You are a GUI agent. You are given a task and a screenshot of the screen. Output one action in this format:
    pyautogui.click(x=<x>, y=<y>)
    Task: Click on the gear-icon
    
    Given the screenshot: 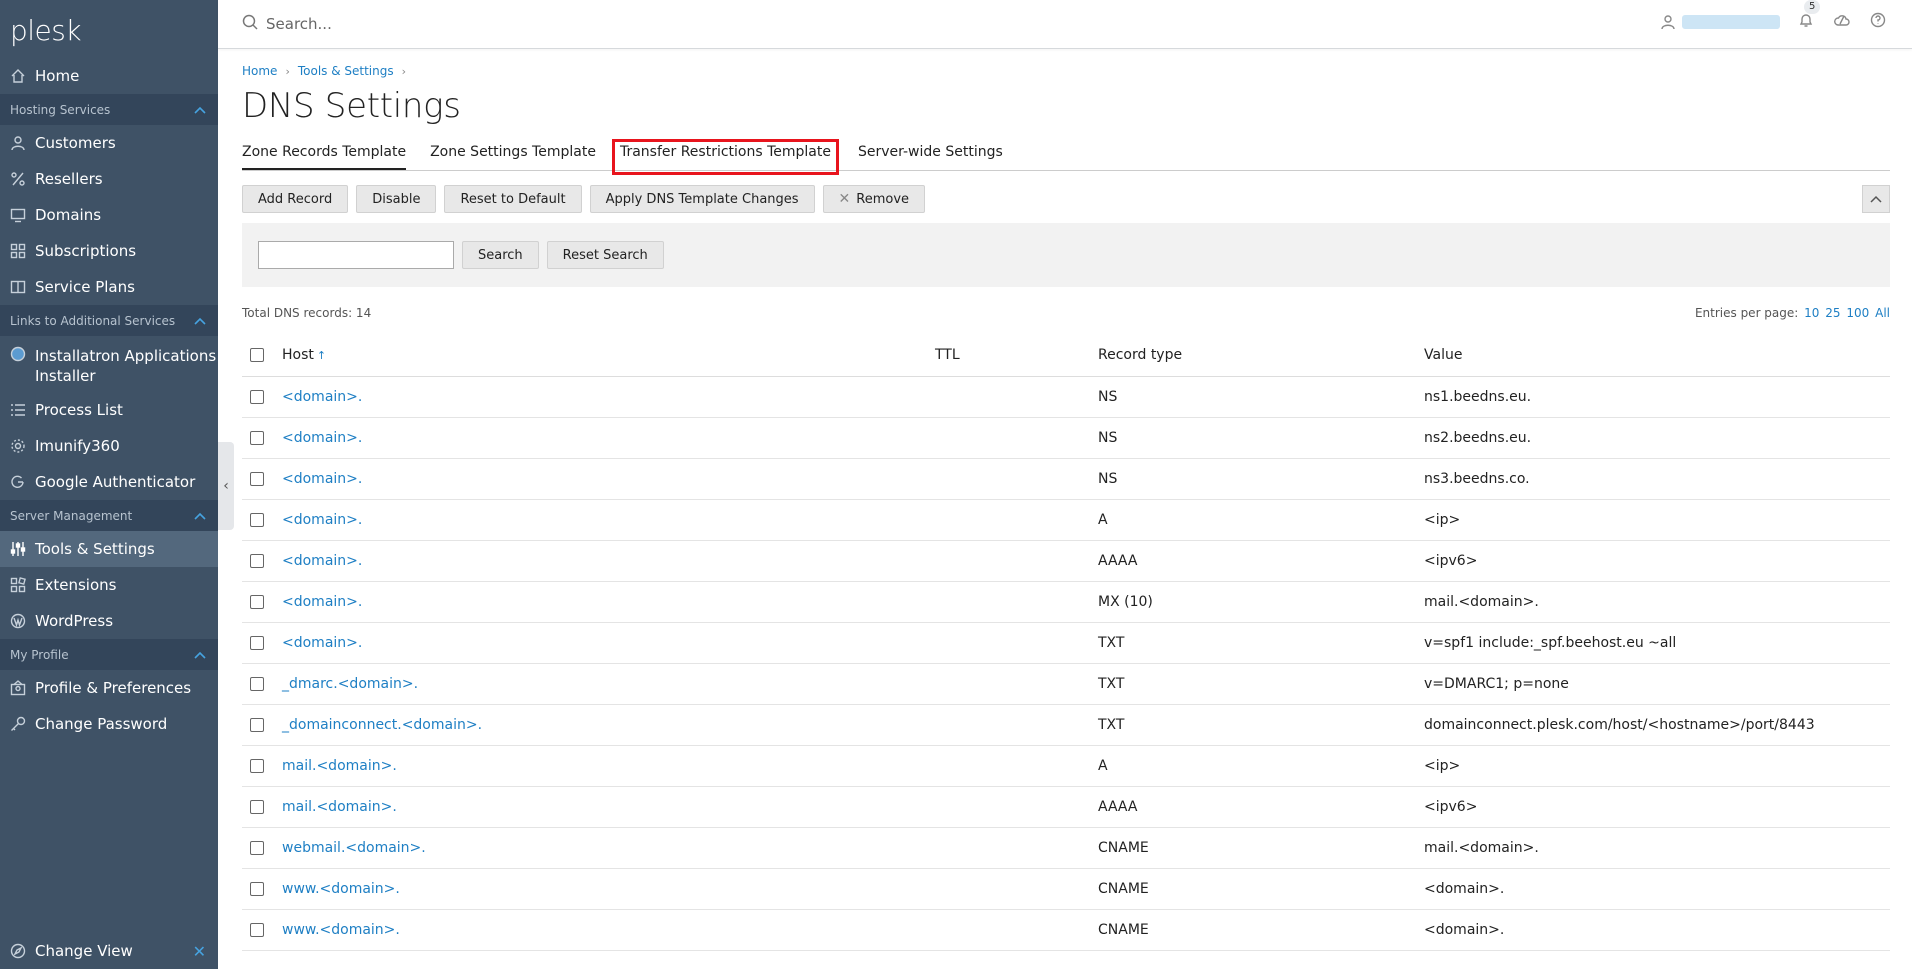 What is the action you would take?
    pyautogui.click(x=18, y=446)
    